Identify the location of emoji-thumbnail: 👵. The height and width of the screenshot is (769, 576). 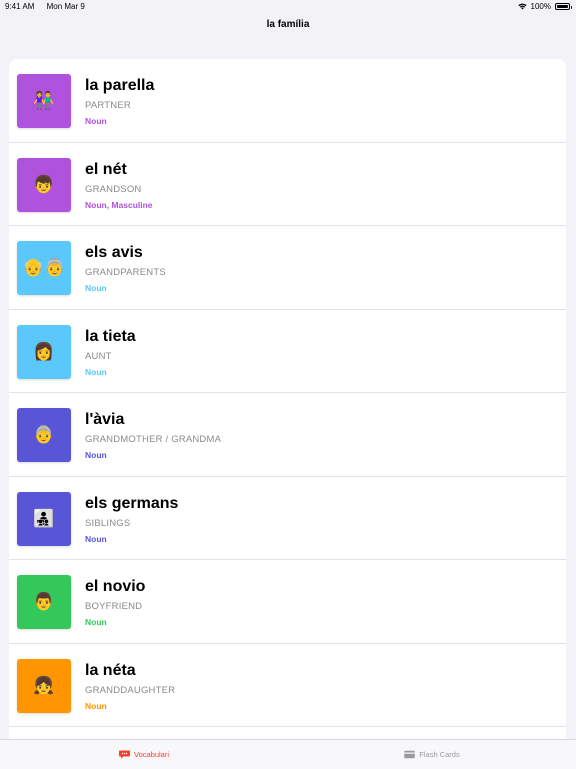
(44, 435).